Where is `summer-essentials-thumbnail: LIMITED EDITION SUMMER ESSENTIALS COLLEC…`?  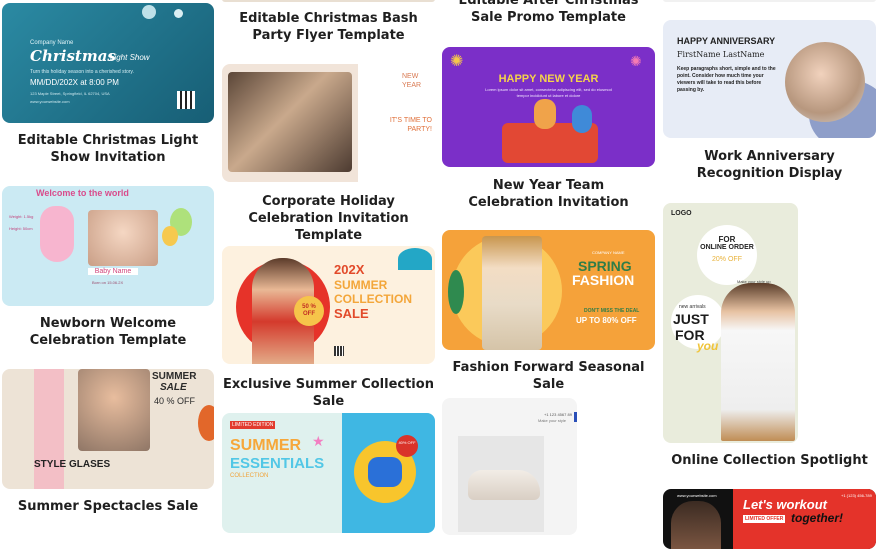 summer-essentials-thumbnail: LIMITED EDITION SUMMER ESSENTIALS COLLEC… is located at coordinates (328, 473).